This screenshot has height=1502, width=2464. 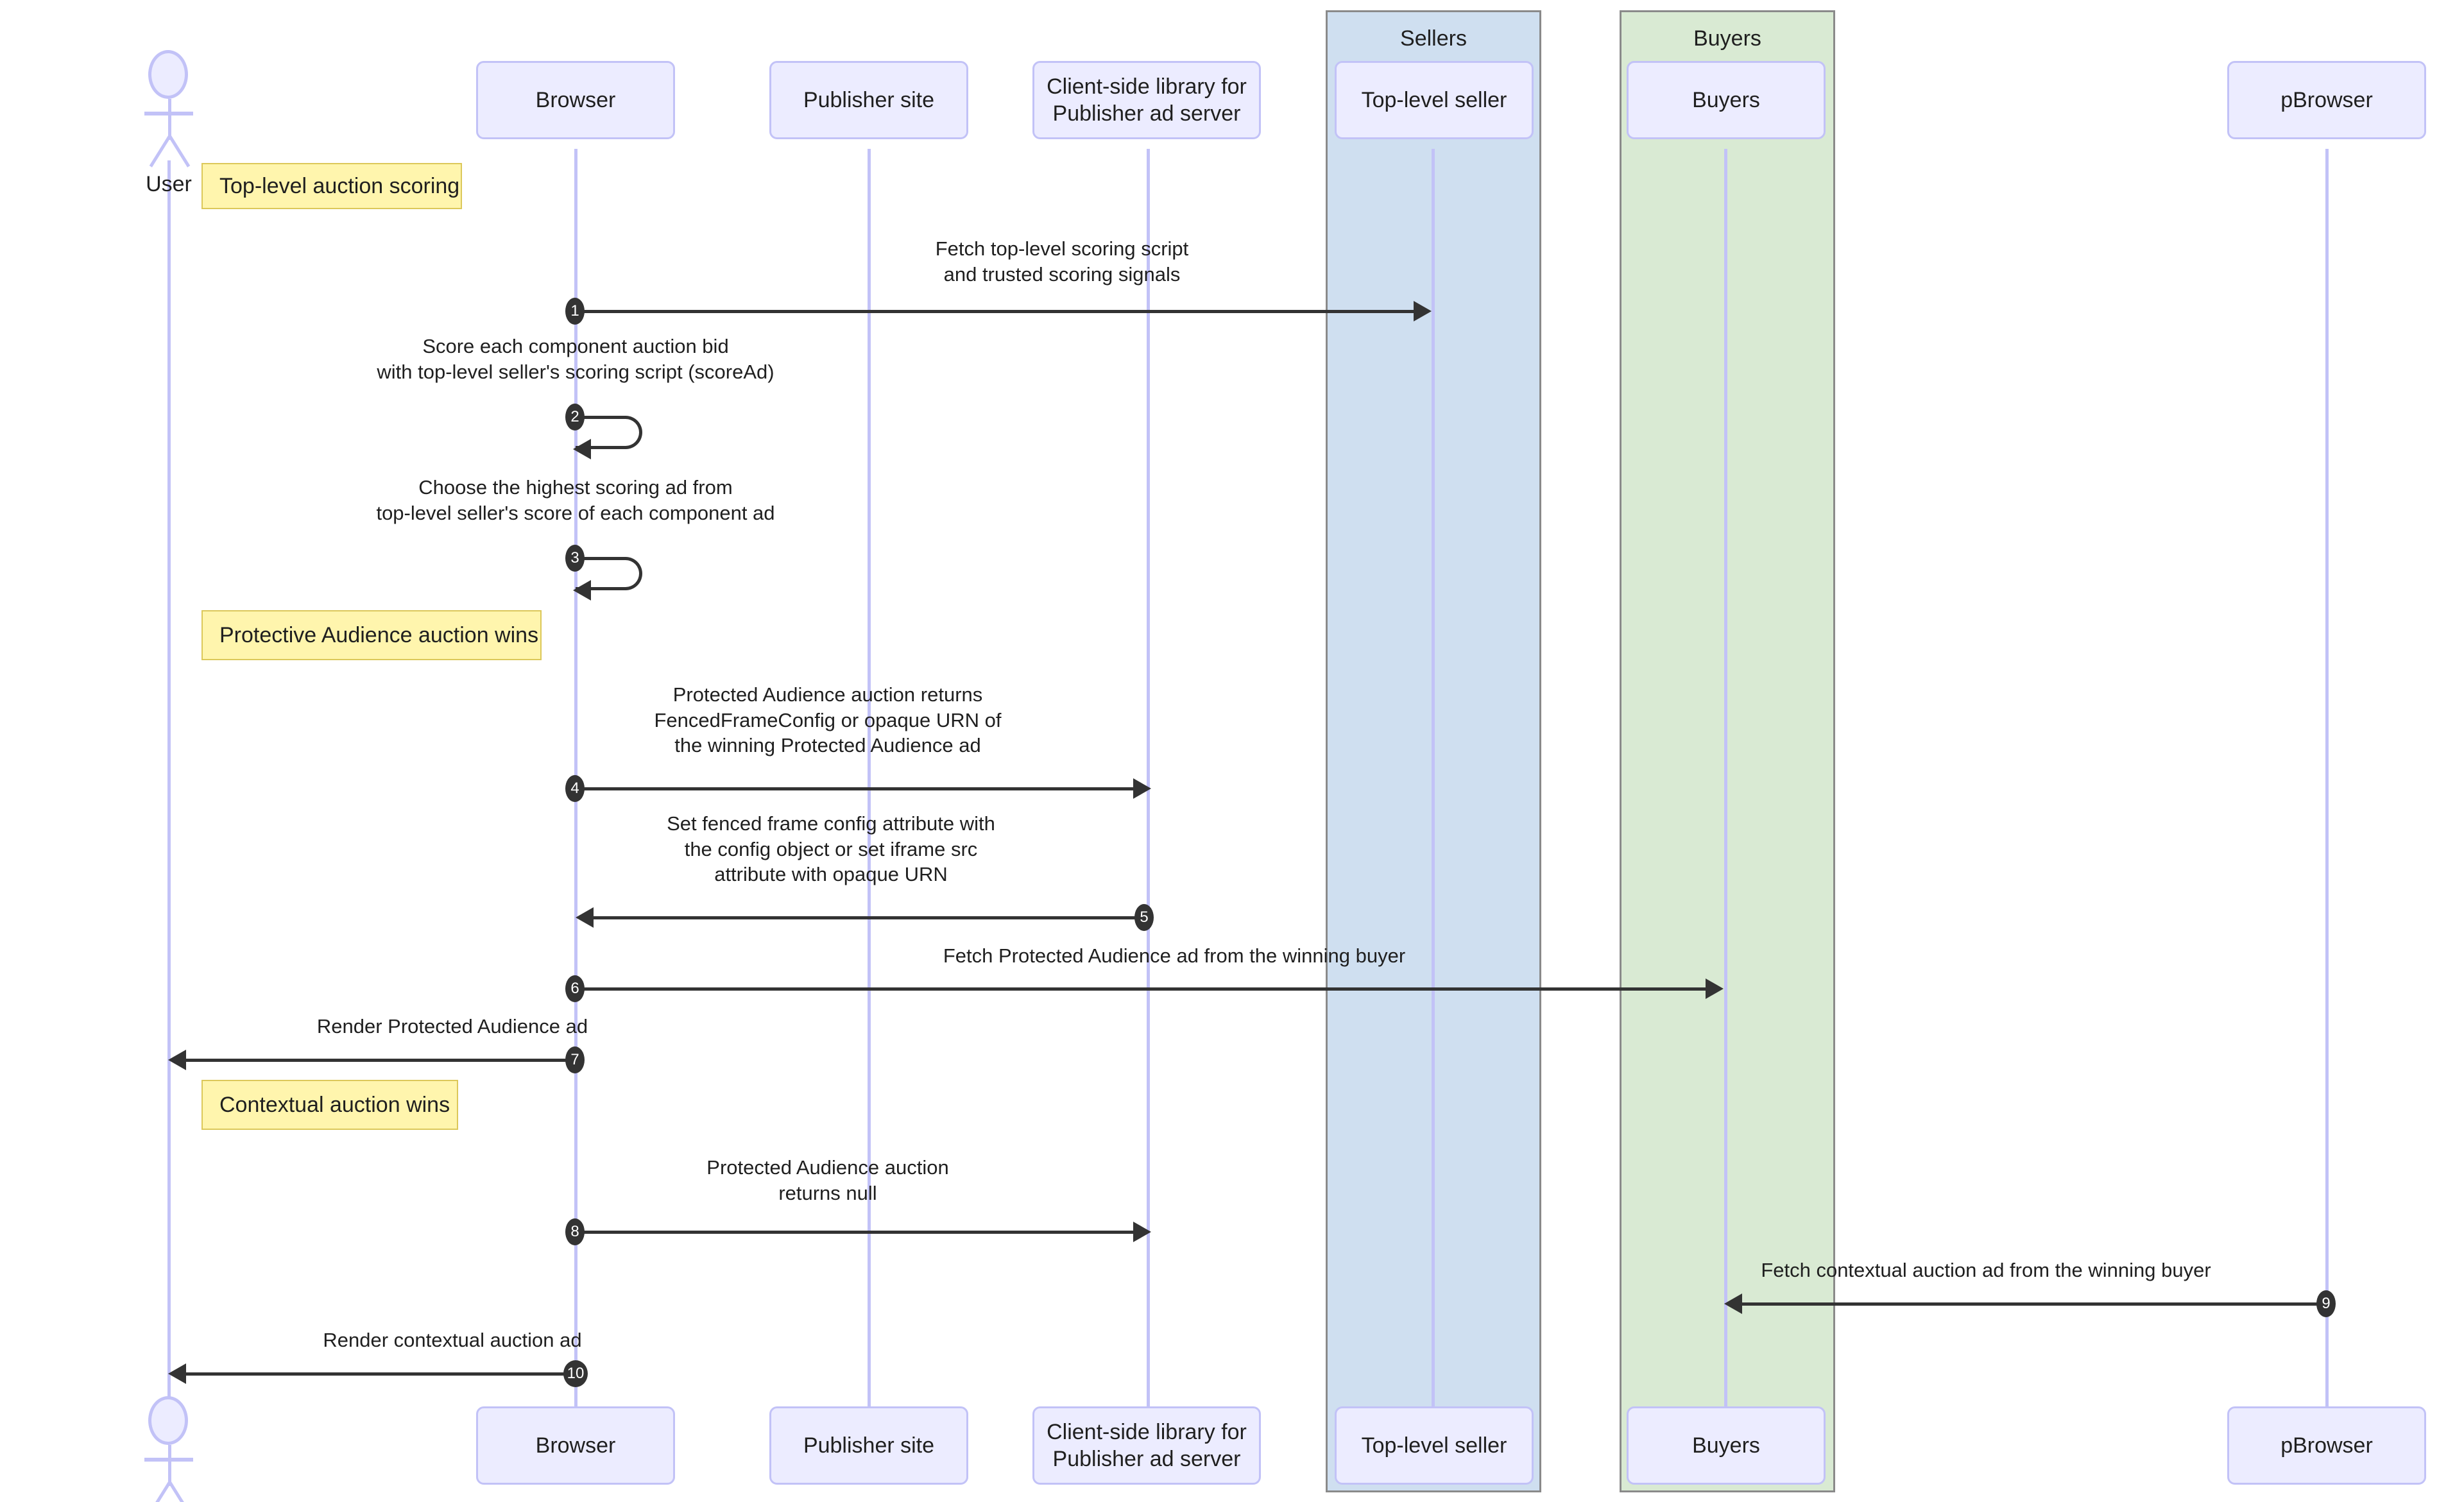 I want to click on message-seq-2: 2, so click(x=575, y=418).